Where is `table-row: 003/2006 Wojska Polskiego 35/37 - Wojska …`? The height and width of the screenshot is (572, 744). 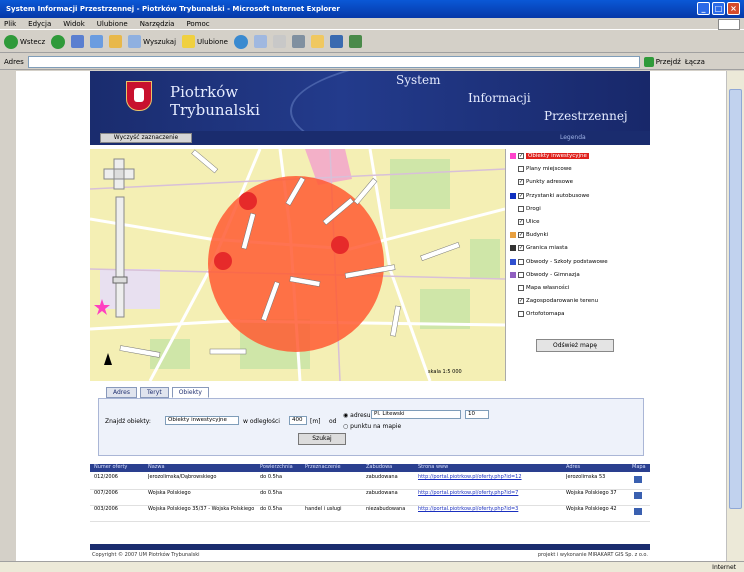 table-row: 003/2006 Wojska Polskiego 35/37 - Wojska … is located at coordinates (370, 514).